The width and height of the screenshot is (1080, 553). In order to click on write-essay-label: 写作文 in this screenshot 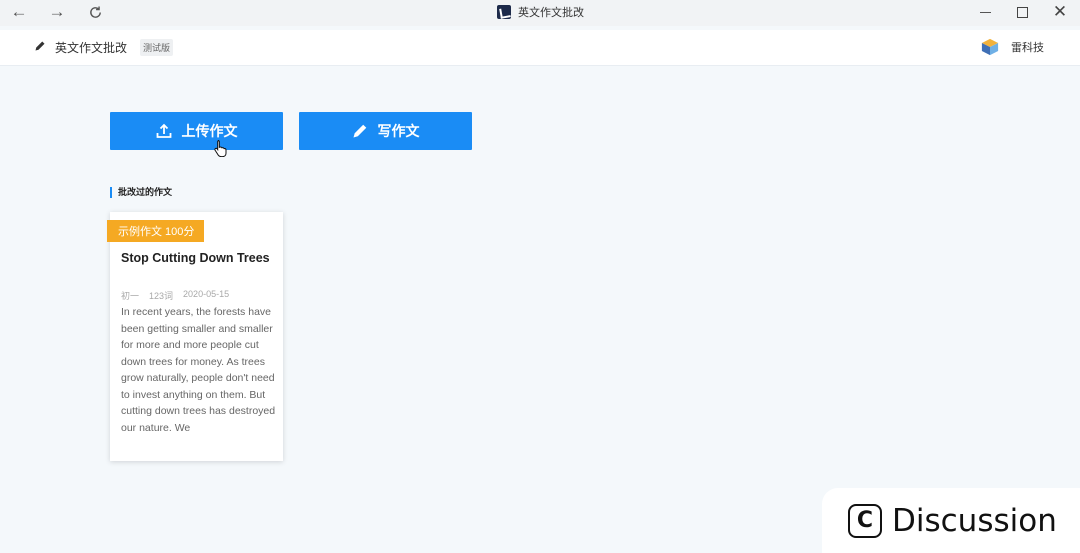, I will do `click(398, 131)`.